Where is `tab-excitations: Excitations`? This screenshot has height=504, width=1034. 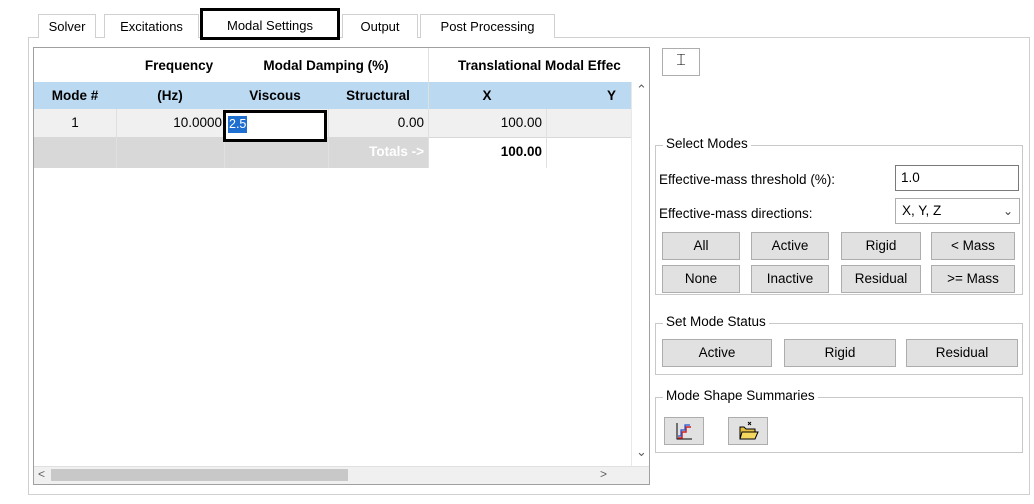 tab-excitations: Excitations is located at coordinates (151, 26).